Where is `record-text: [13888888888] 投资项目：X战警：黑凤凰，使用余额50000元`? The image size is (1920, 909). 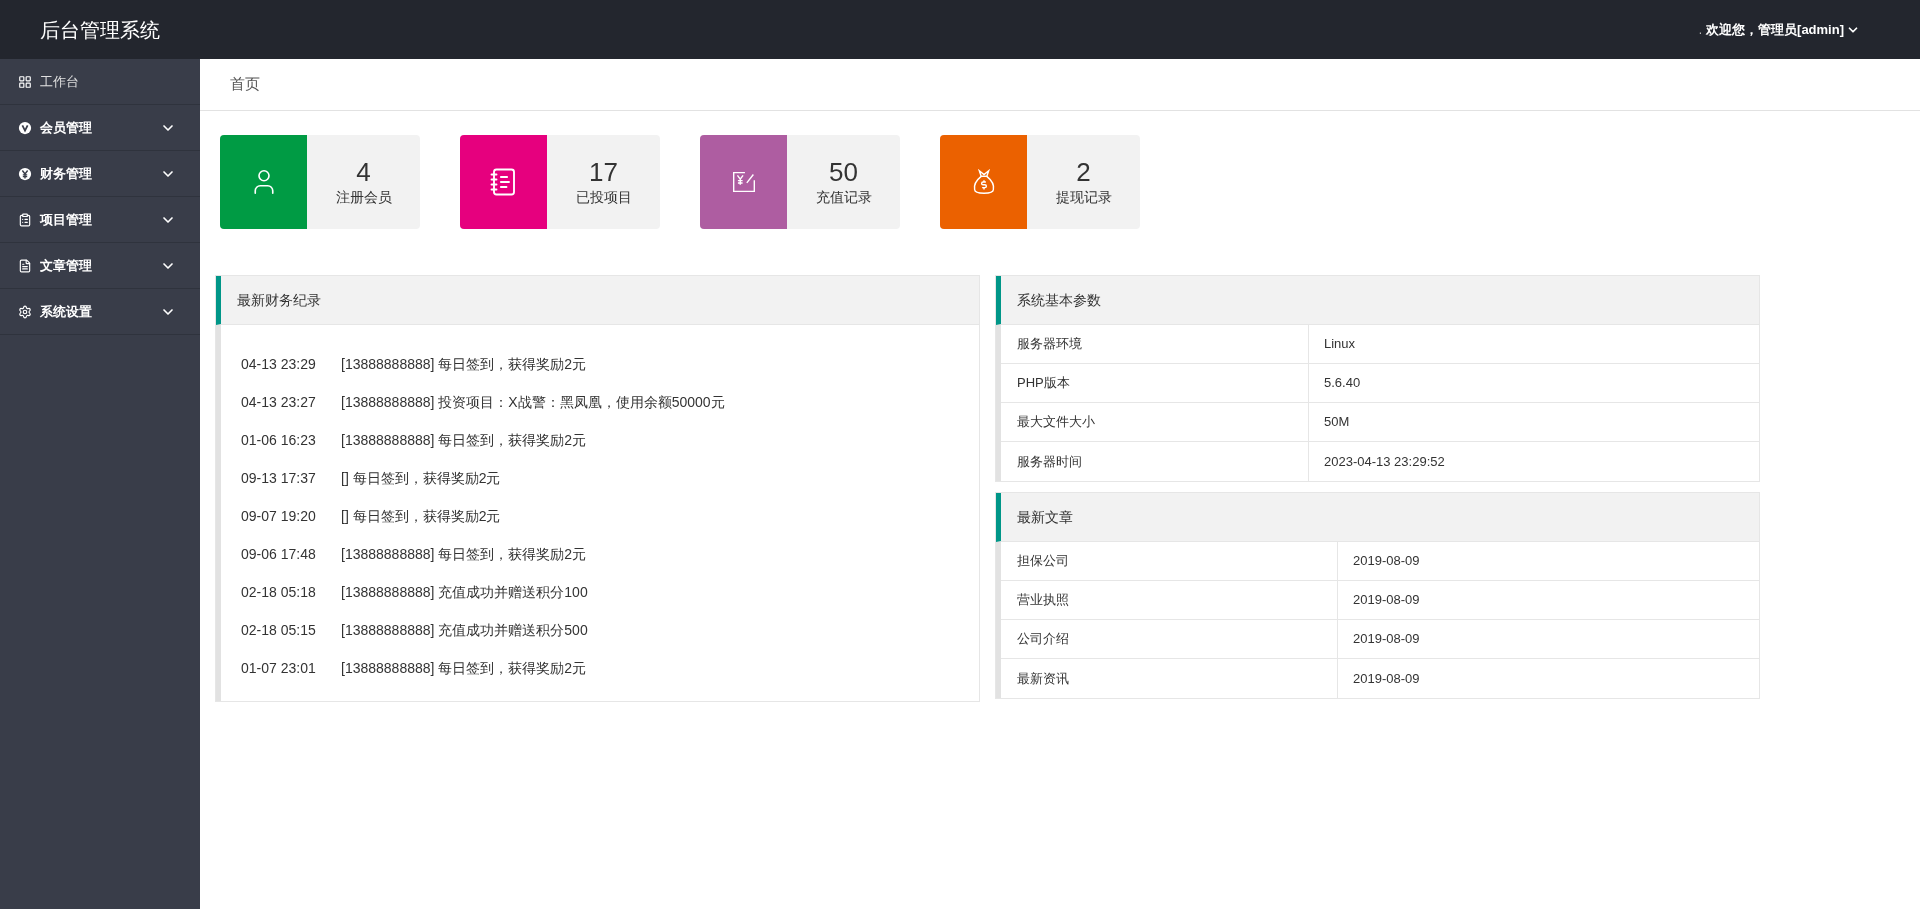 record-text: [13888888888] 投资项目：X战警：黑凤凰，使用余额50000元 is located at coordinates (533, 402).